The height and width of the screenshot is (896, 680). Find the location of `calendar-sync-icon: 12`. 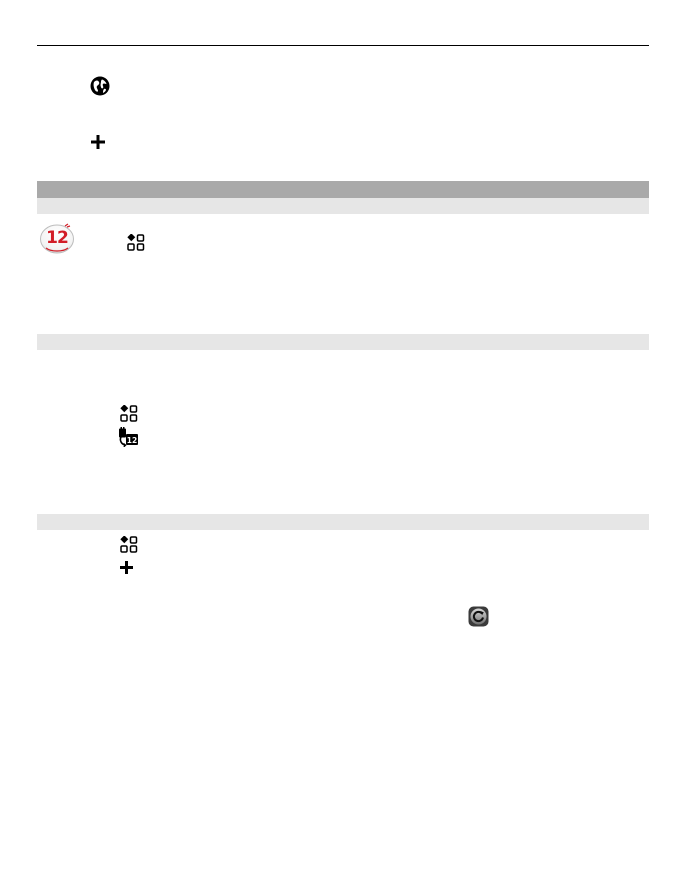

calendar-sync-icon: 12 is located at coordinates (128, 437).